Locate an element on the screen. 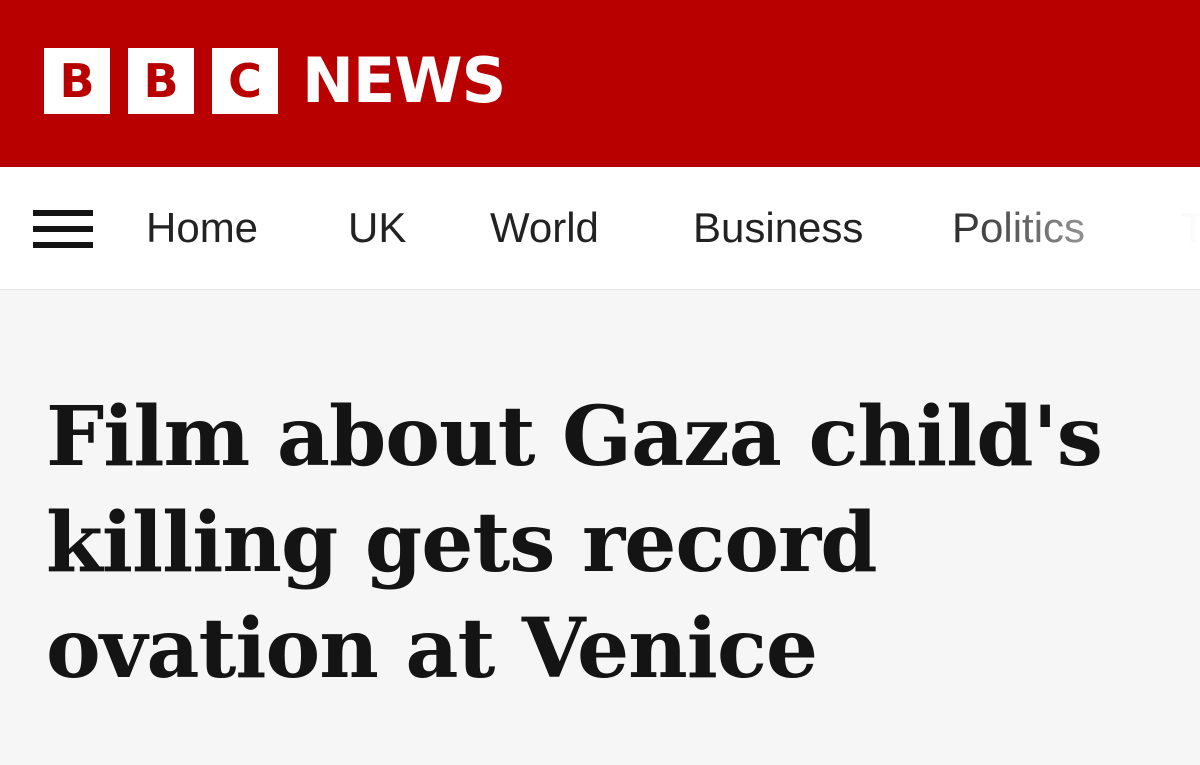 The height and width of the screenshot is (765, 1200). logo-news-wordmark: NEWS is located at coordinates (404, 80).